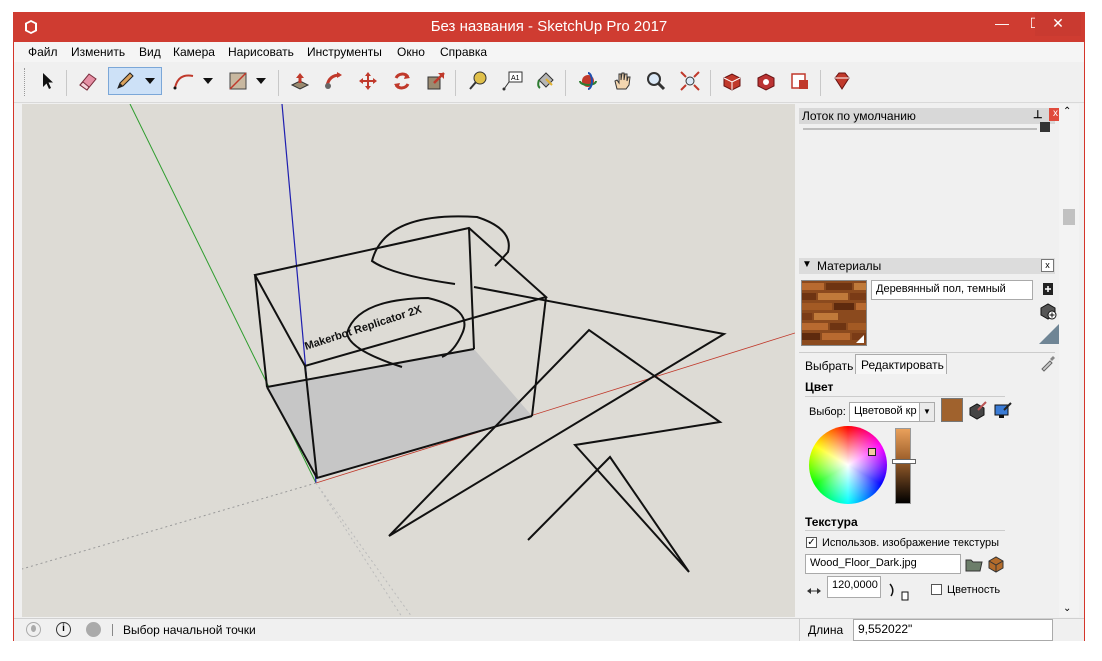 The width and height of the screenshot is (1102, 661). I want to click on material-preview-swatch, so click(834, 313).